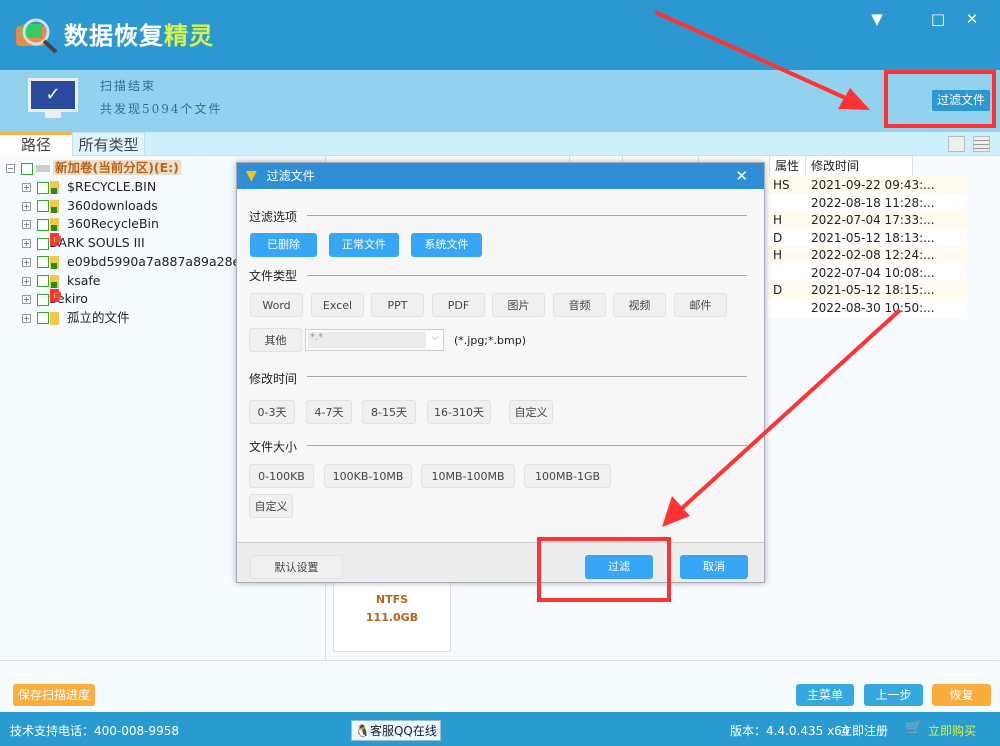  What do you see at coordinates (76, 317) in the screenshot?
I see `tree-item: + 孤立的文件` at bounding box center [76, 317].